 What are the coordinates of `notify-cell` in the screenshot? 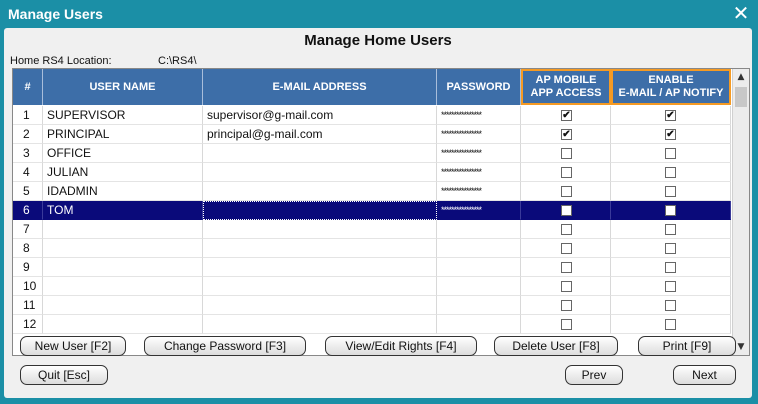 It's located at (671, 172).